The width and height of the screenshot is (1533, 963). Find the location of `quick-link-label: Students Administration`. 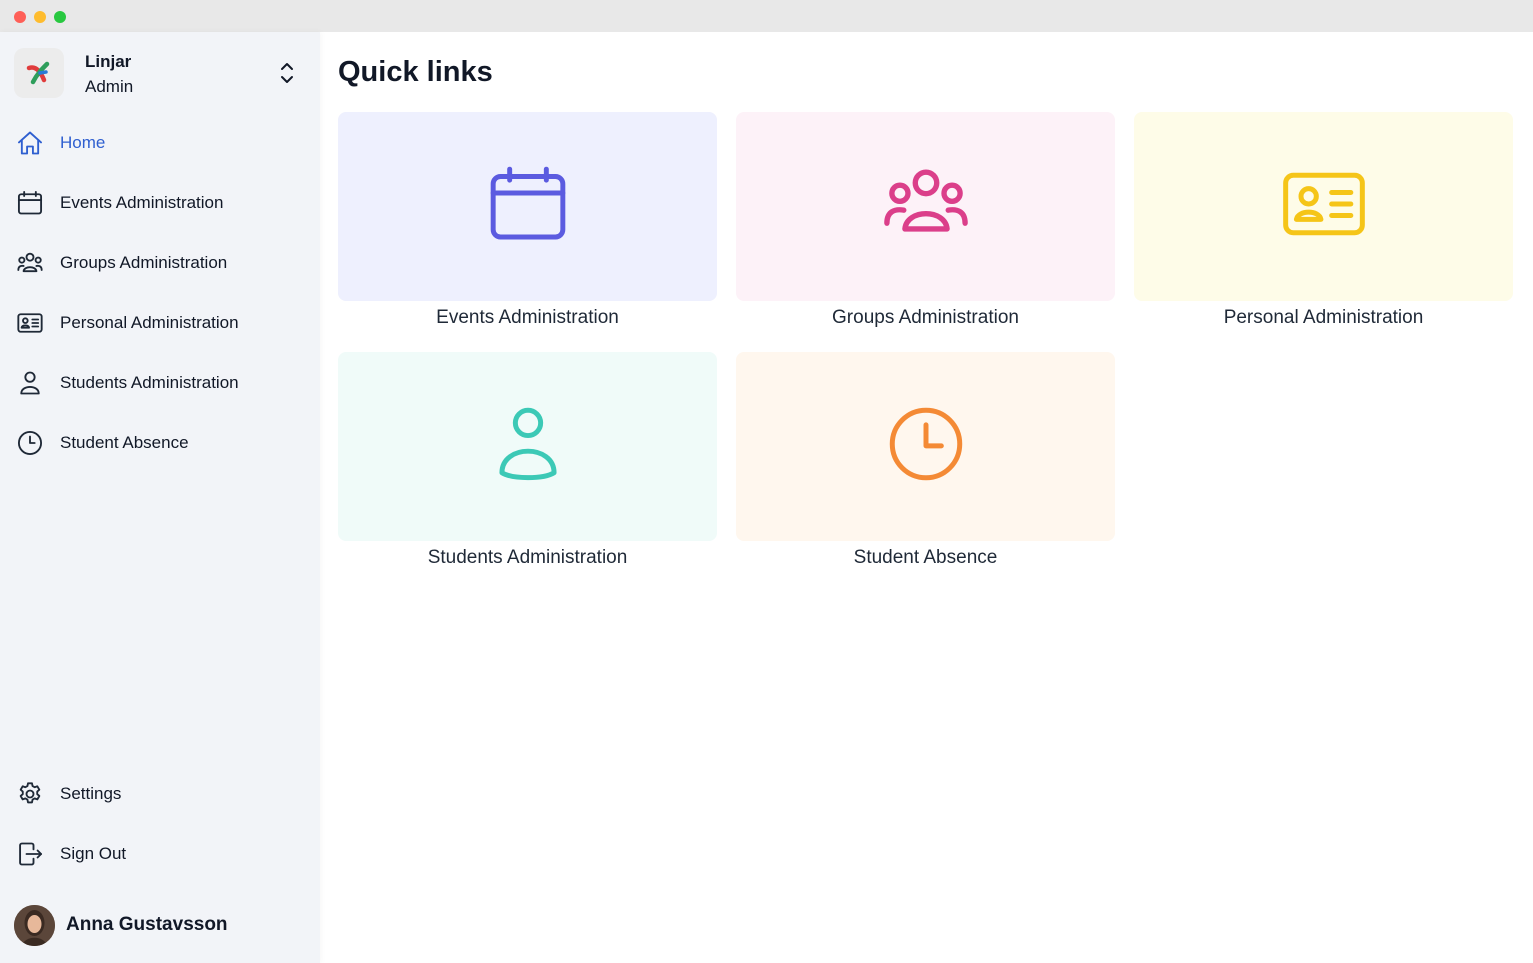

quick-link-label: Students Administration is located at coordinates (527, 557).